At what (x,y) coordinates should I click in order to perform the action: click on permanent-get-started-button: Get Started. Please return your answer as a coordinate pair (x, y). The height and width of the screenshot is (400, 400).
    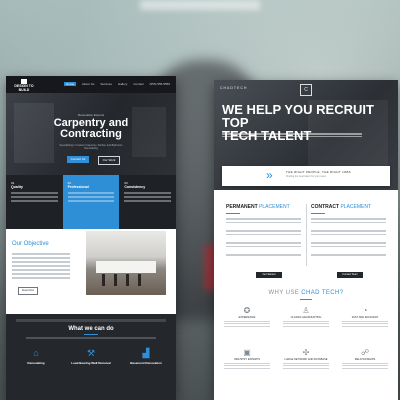
    Looking at the image, I should click on (269, 275).